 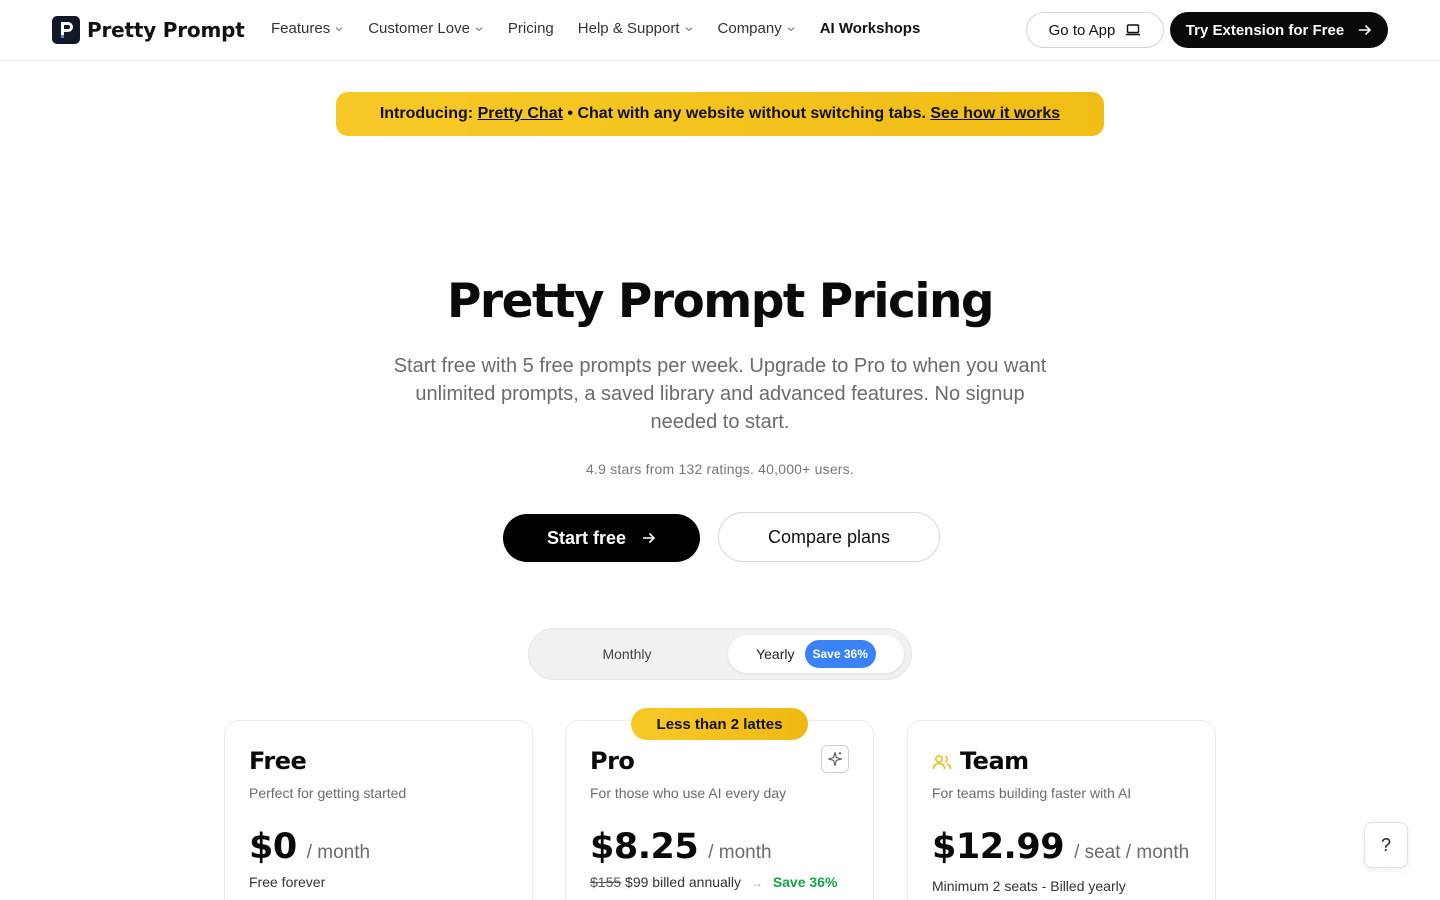 I want to click on plan-name: Pro, so click(x=612, y=761).